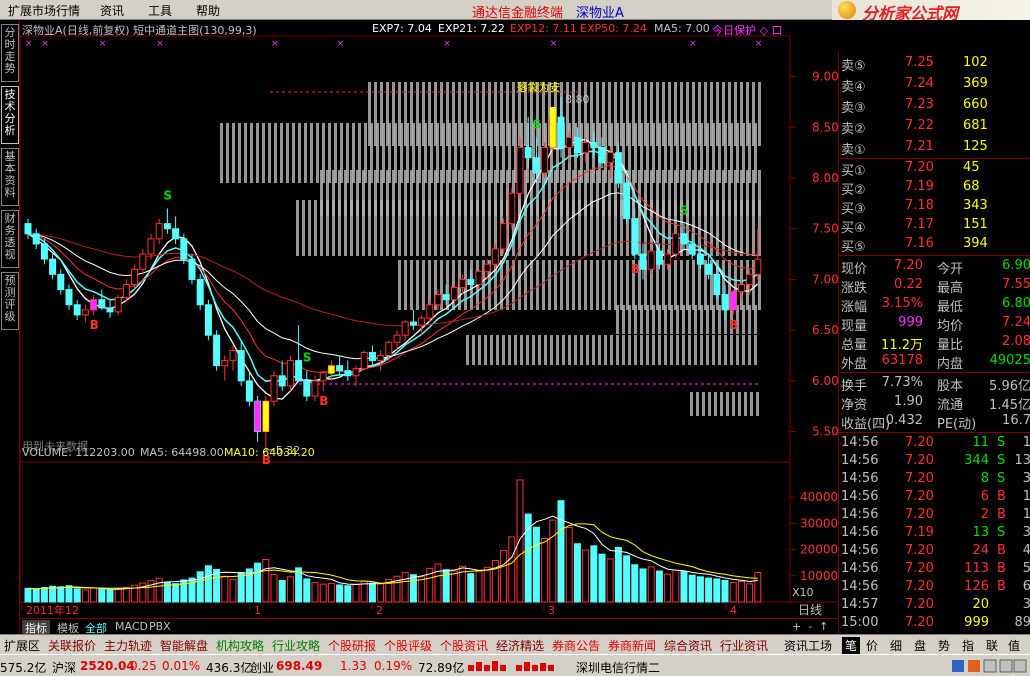 The image size is (1030, 676). What do you see at coordinates (240, 645) in the screenshot?
I see `bottom-tab: 机构攻略` at bounding box center [240, 645].